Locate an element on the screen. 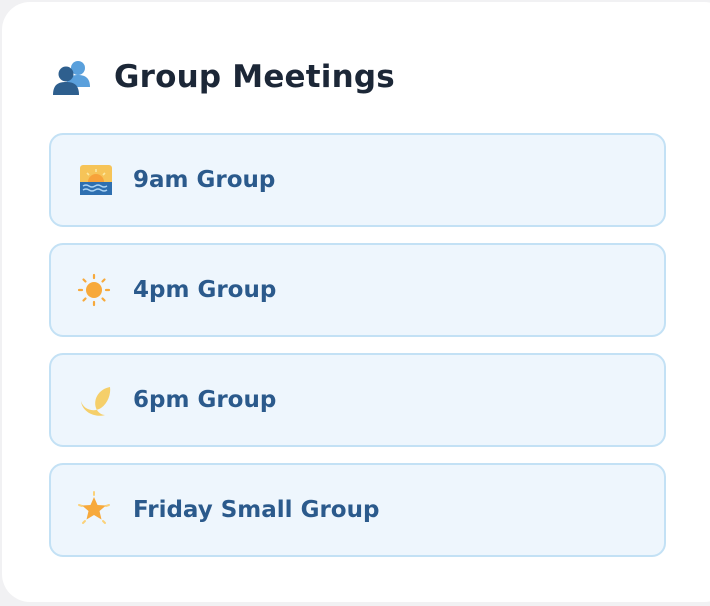 This screenshot has height=606, width=710. crescent-moon-icon is located at coordinates (96, 400).